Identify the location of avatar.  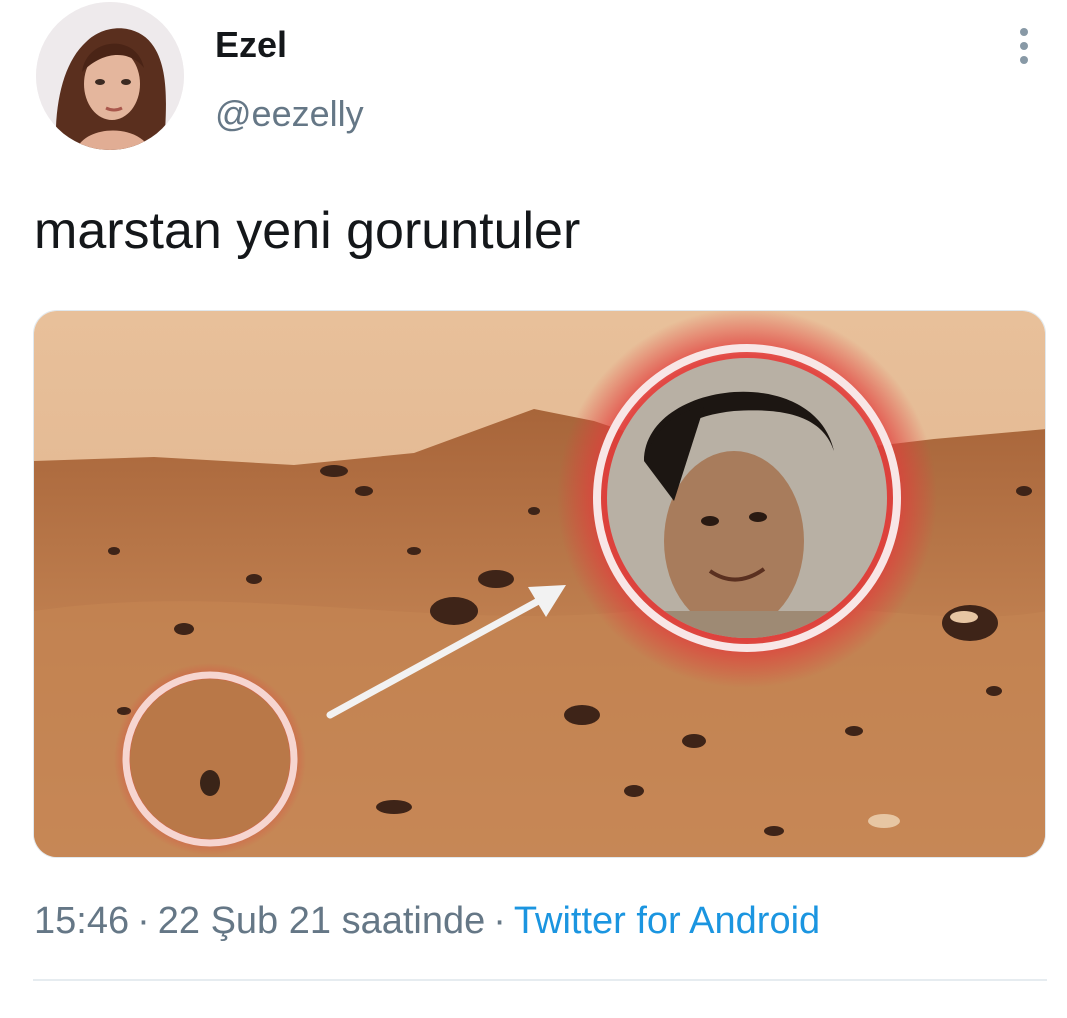
(110, 76).